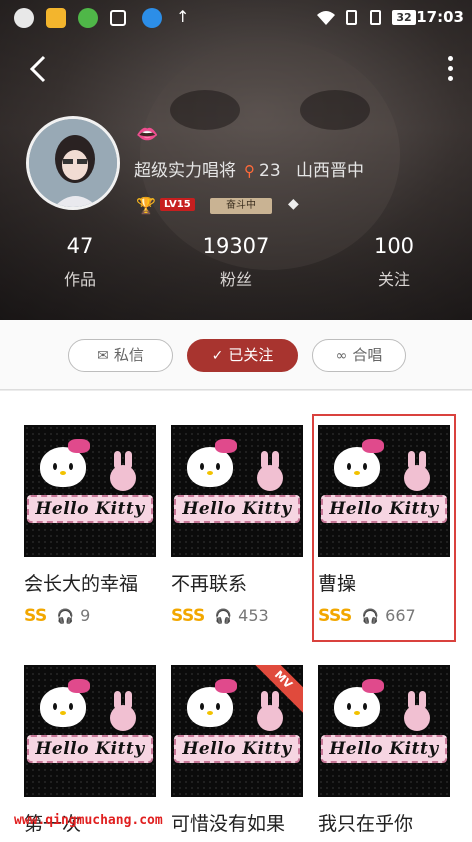 This screenshot has width=472, height=842. I want to click on message-button: ✉ 私信, so click(120, 355).